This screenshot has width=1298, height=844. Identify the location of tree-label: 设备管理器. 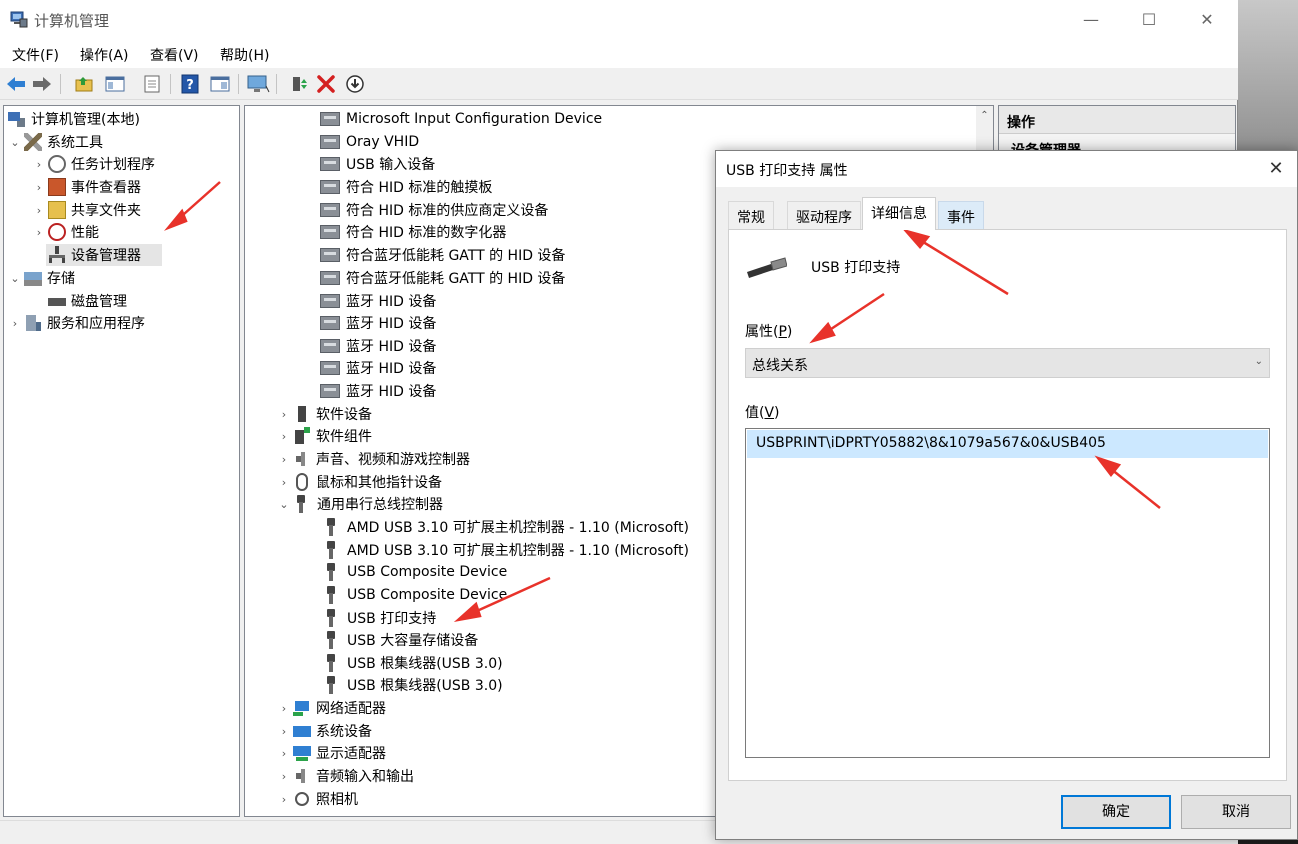
(106, 256).